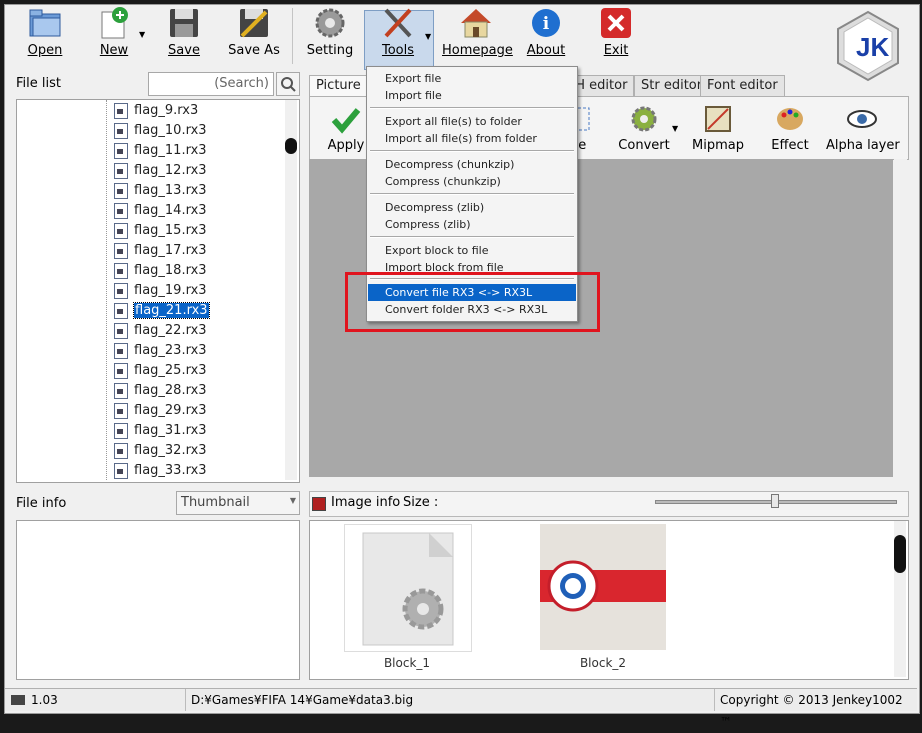  Describe the element at coordinates (675, 128) in the screenshot. I see `convert-dropdown-arrow-icon: ▼` at that location.